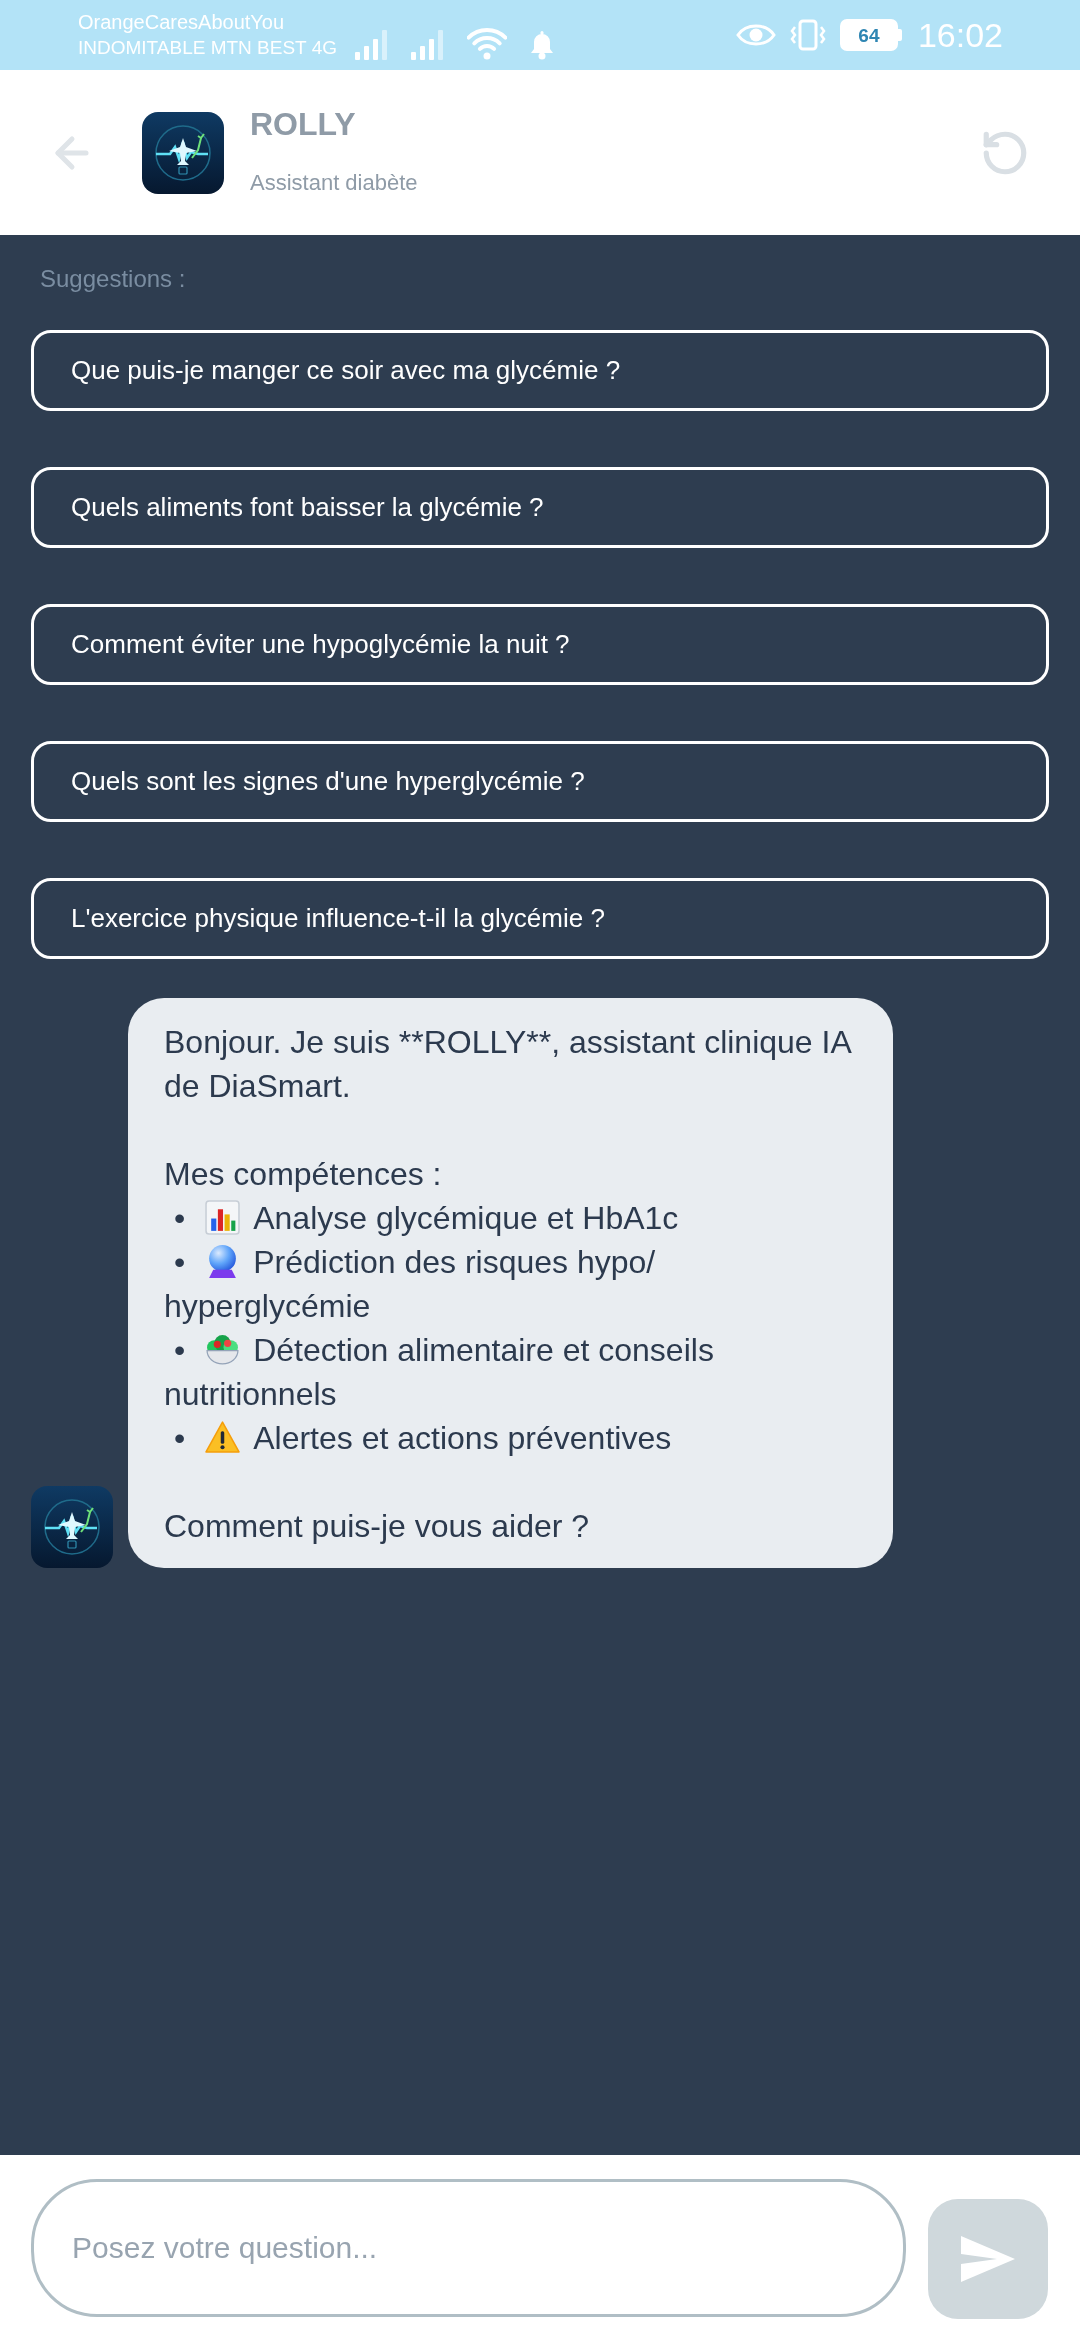 The image size is (1080, 2340). Describe the element at coordinates (223, 1217) in the screenshot. I see `bar-chart-icon` at that location.